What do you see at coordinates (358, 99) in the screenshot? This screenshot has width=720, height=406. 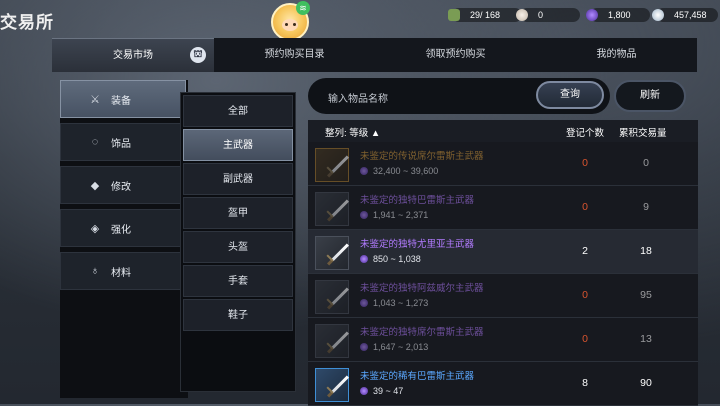 I see `search-placeholder: 输入物品名称` at bounding box center [358, 99].